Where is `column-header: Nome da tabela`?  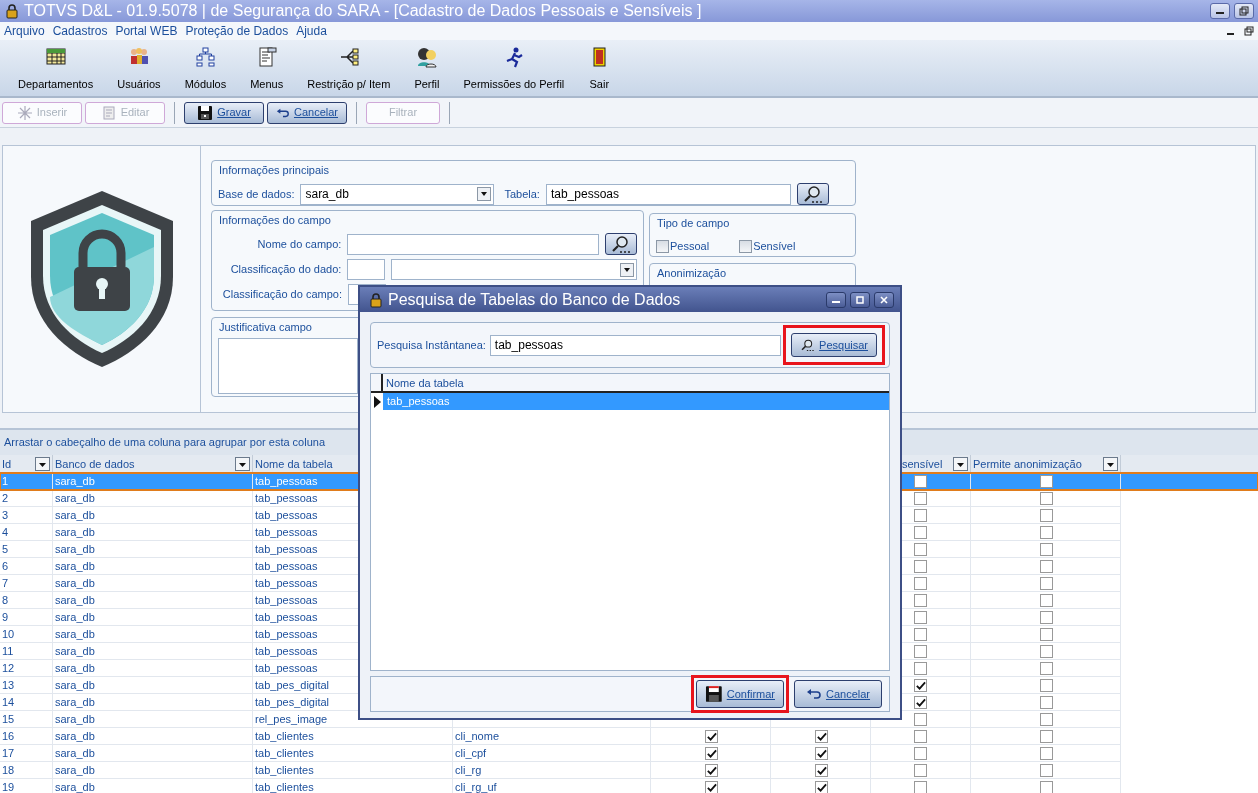 column-header: Nome da tabela is located at coordinates (423, 382).